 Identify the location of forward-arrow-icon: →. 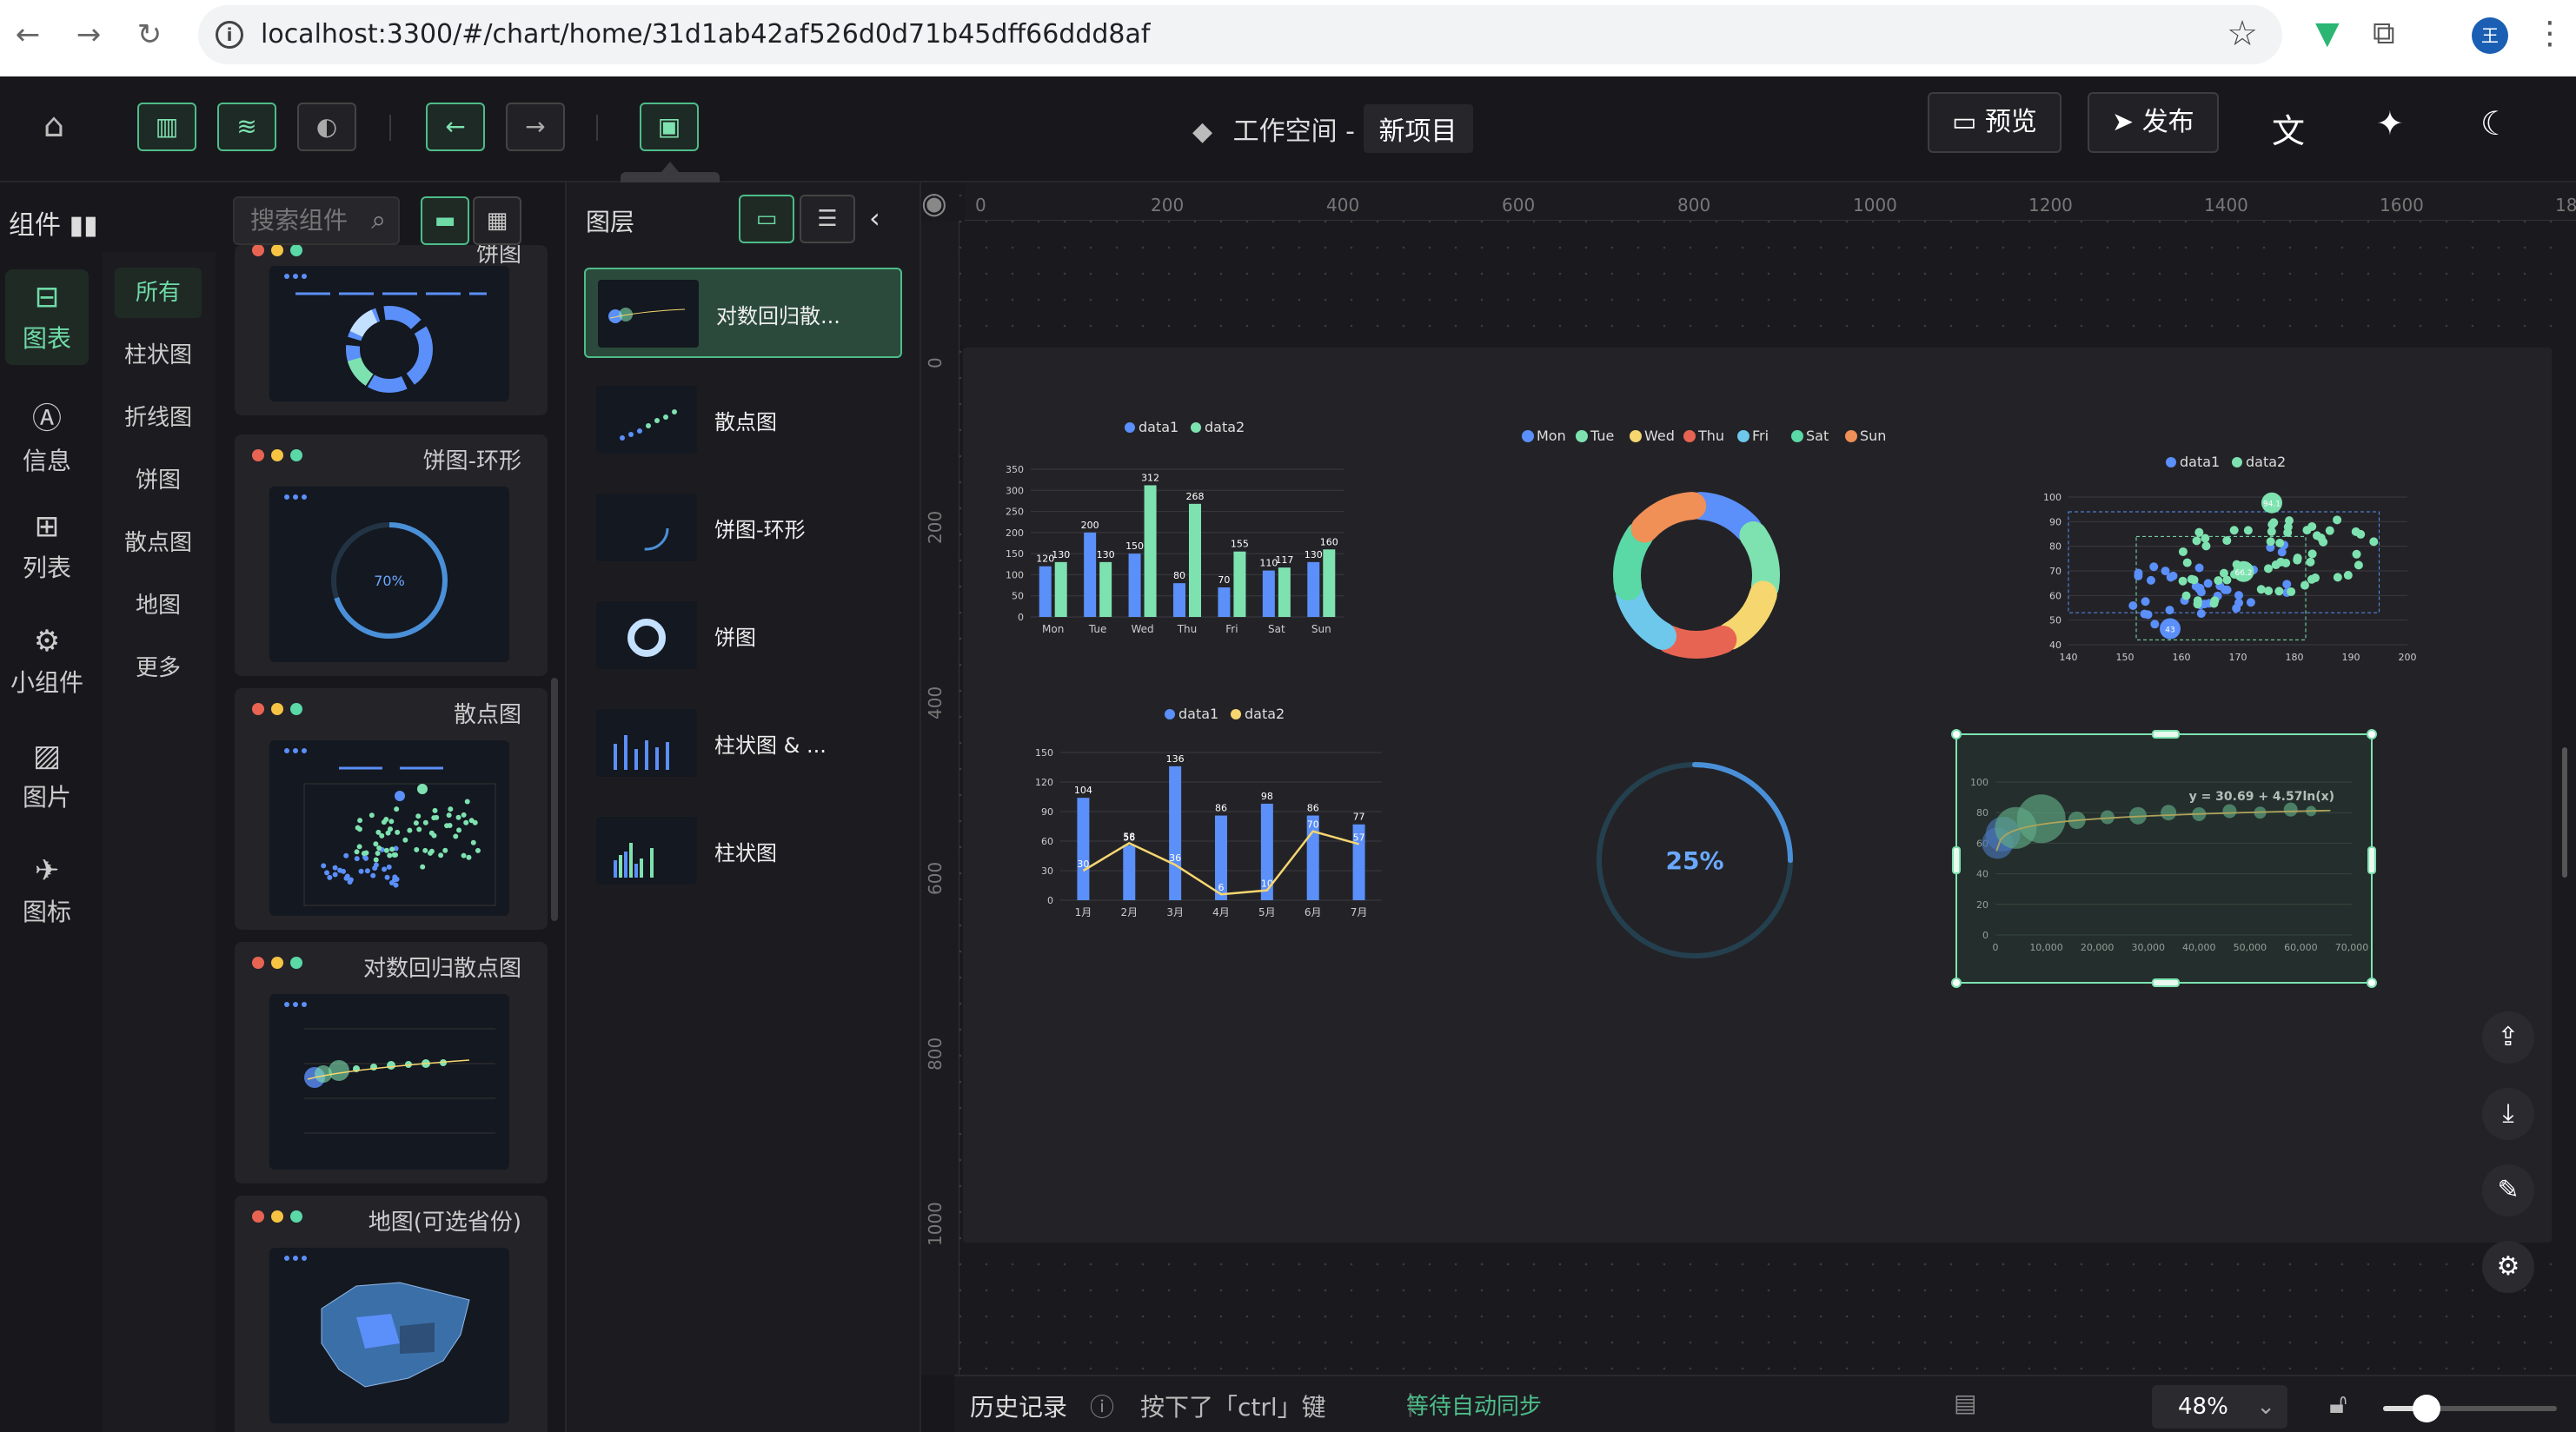
(89, 35).